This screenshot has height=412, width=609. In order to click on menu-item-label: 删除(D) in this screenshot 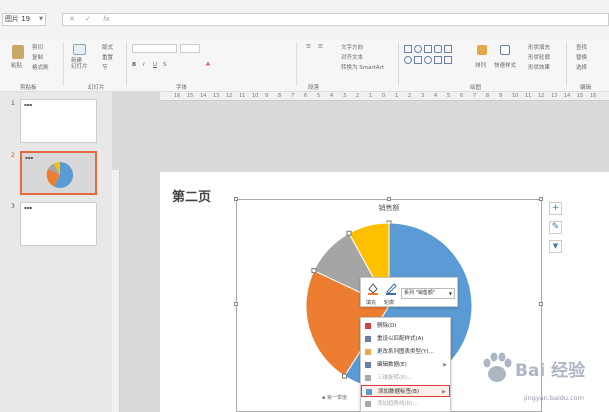, I will do `click(387, 326)`.